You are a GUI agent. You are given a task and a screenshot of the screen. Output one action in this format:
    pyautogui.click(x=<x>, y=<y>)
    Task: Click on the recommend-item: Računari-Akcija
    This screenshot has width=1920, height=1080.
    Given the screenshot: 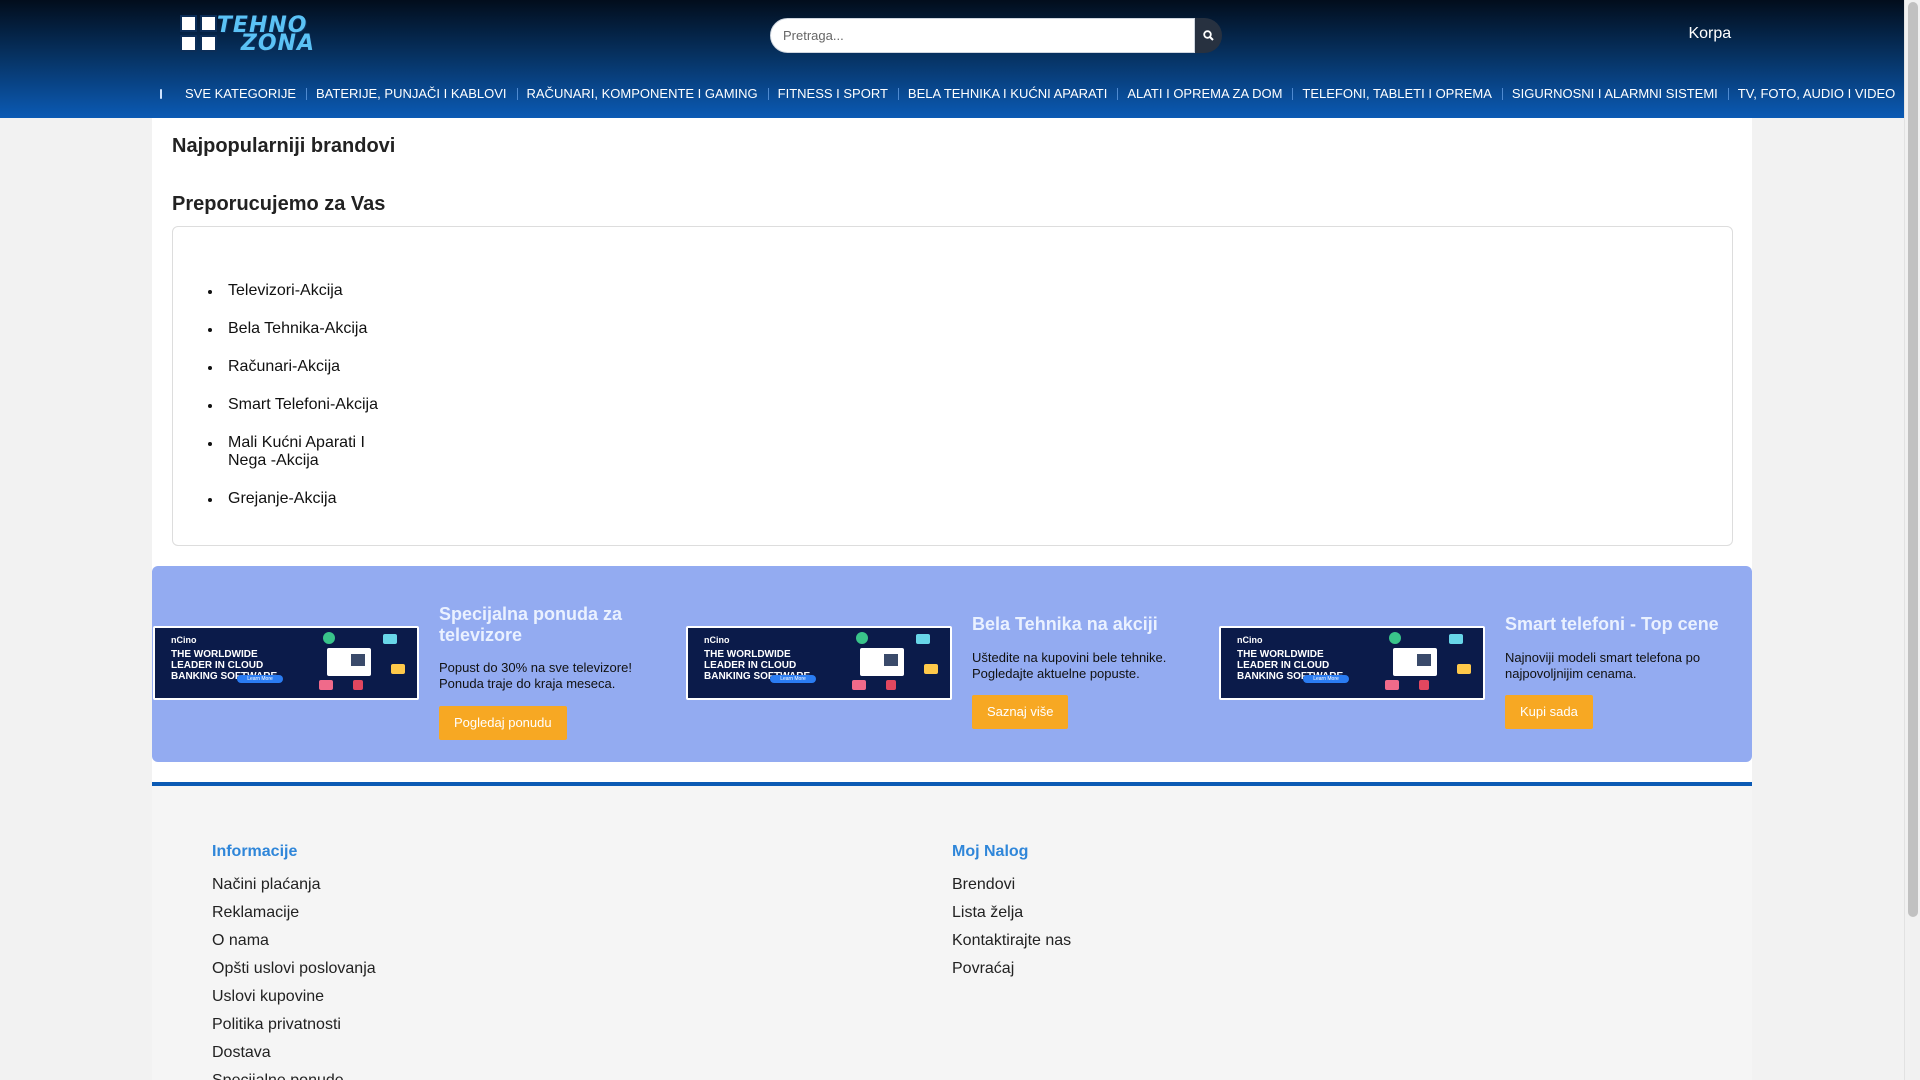 What is the action you would take?
    pyautogui.click(x=297, y=367)
    